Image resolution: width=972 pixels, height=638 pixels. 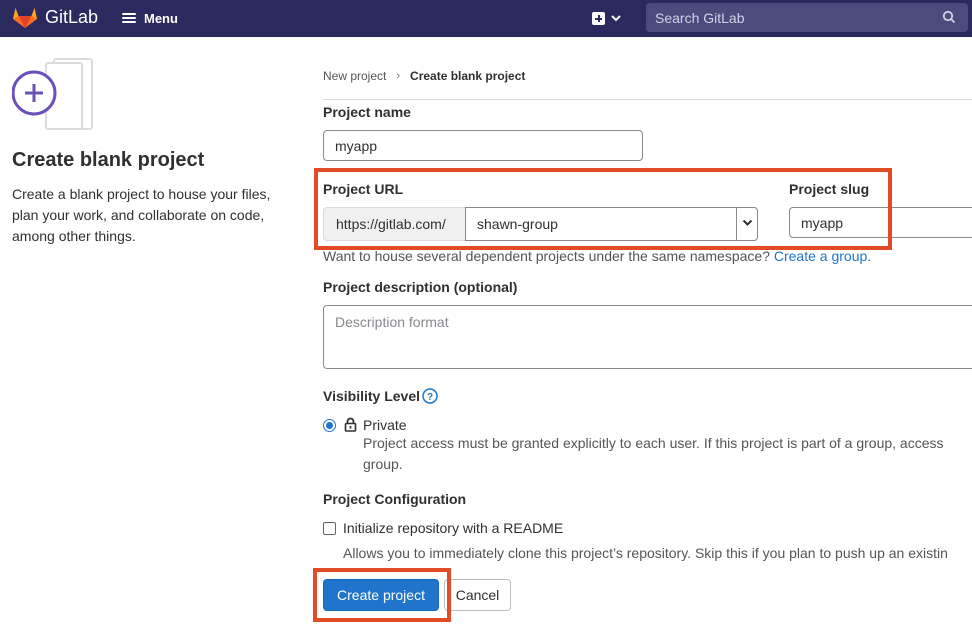 I want to click on description-placeholder: Description format, so click(x=392, y=322).